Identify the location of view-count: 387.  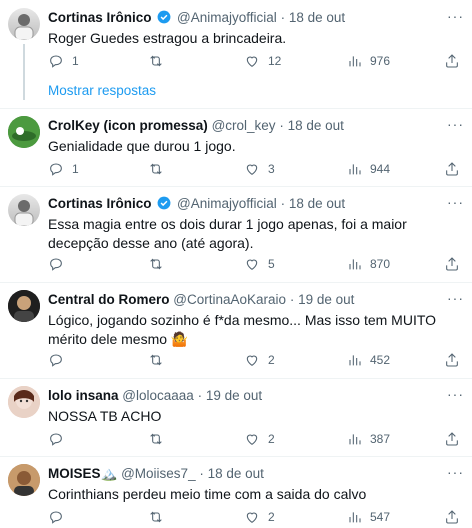
(380, 439).